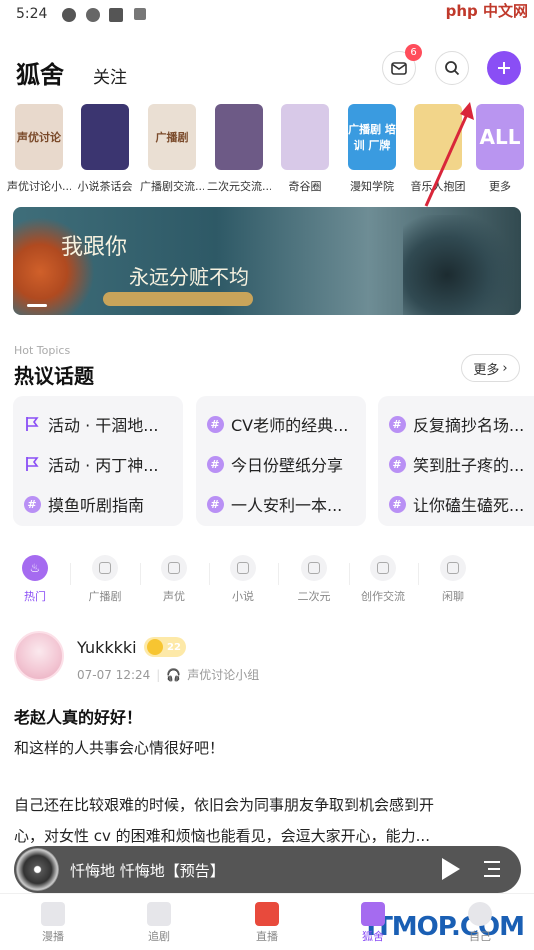  I want to click on carousel-indicator, so click(37, 305).